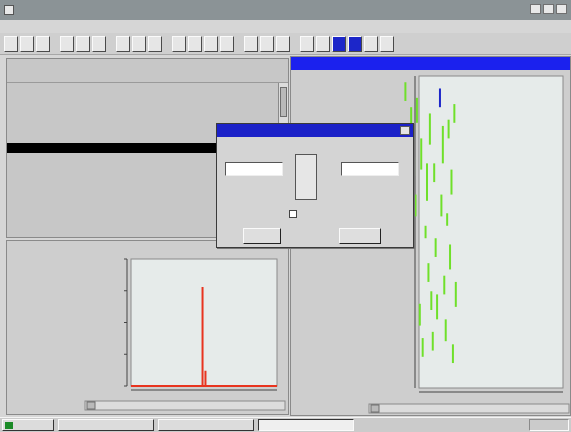 Image resolution: width=571 pixels, height=432 pixels. What do you see at coordinates (535, 9) in the screenshot?
I see `minimize-button` at bounding box center [535, 9].